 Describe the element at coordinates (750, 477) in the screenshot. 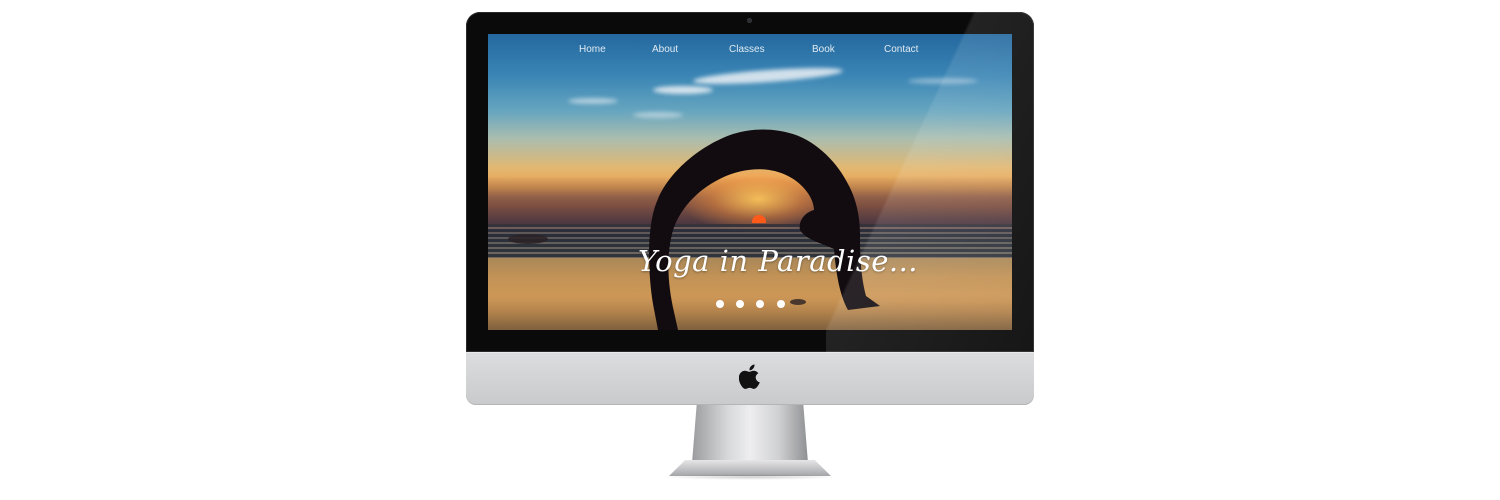

I see `stand-shadow` at that location.